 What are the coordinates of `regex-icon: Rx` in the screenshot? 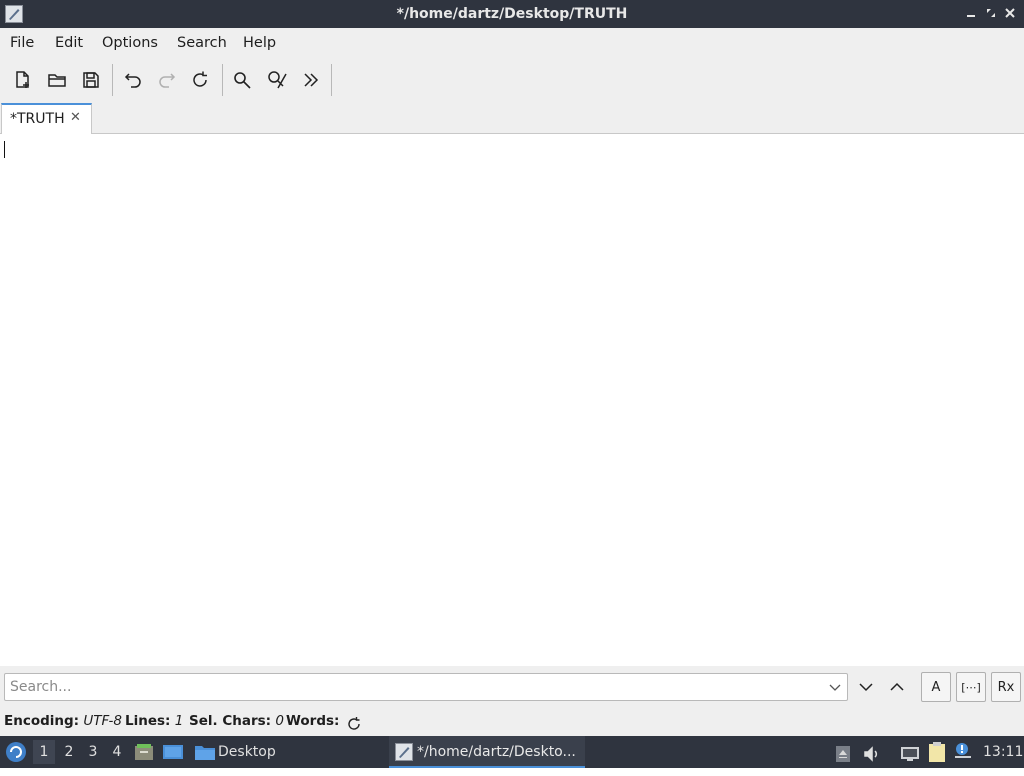 It's located at (1006, 687).